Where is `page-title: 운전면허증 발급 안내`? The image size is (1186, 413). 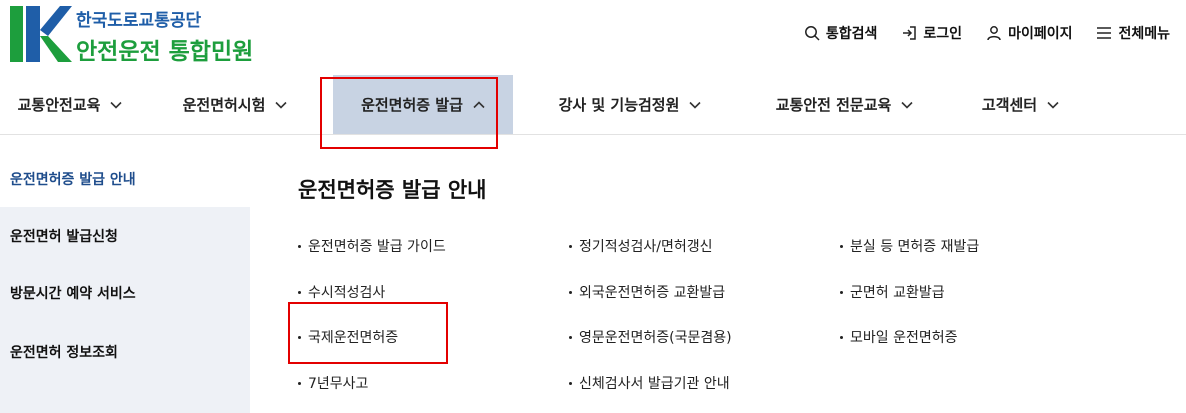 page-title: 운전면허증 발급 안내 is located at coordinates (392, 190).